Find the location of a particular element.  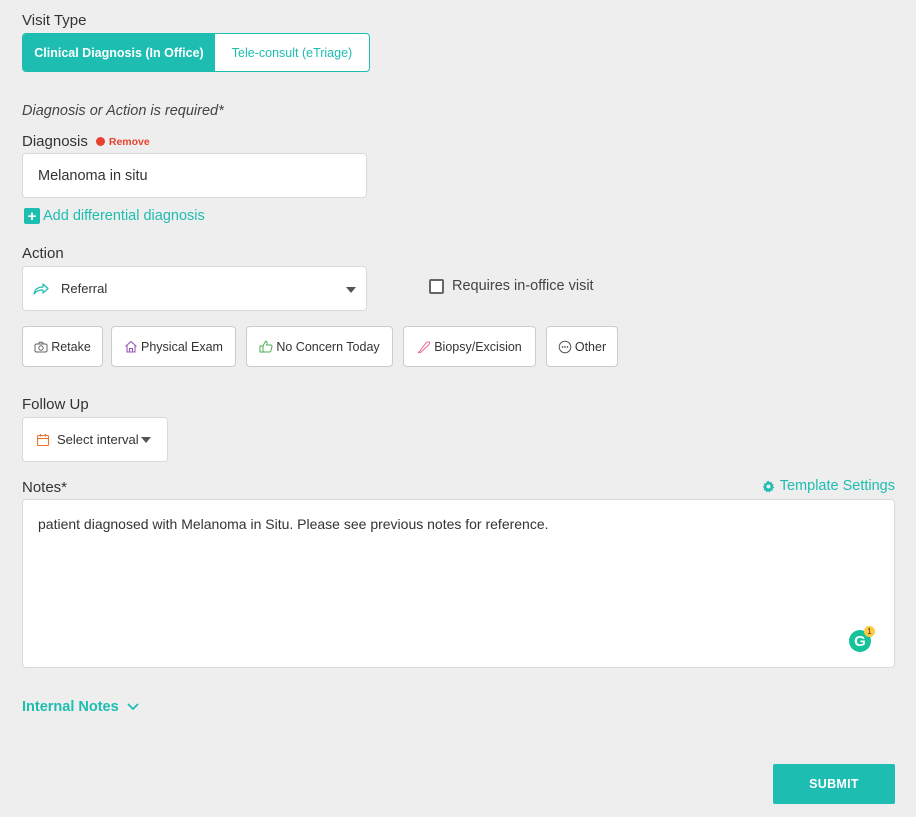

add-differential-diagnosis-button: + Add differential diagnosis is located at coordinates (114, 216).